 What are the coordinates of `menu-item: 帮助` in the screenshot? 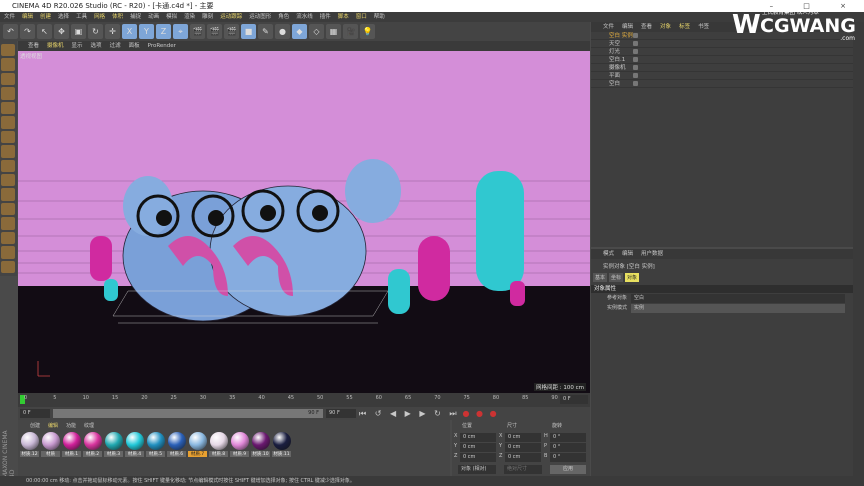 It's located at (379, 17).